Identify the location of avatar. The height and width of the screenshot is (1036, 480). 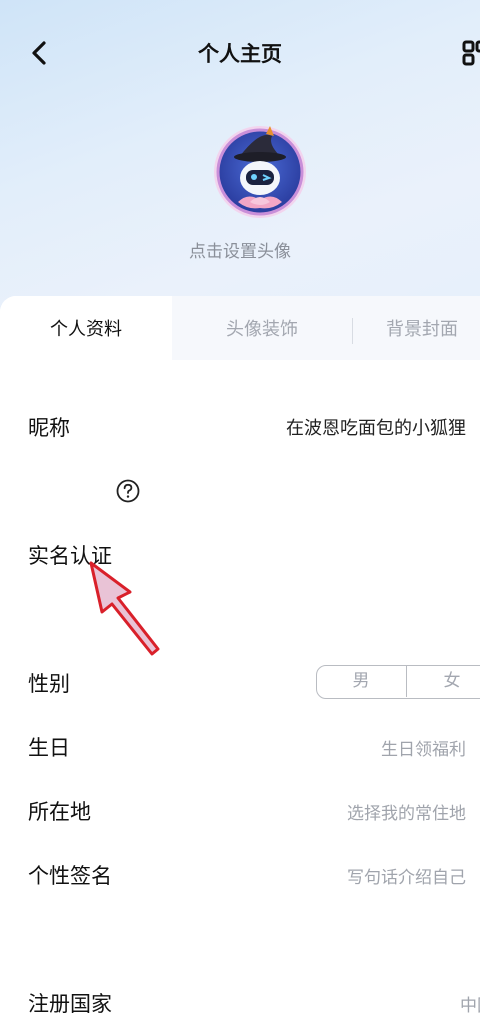
(260, 172).